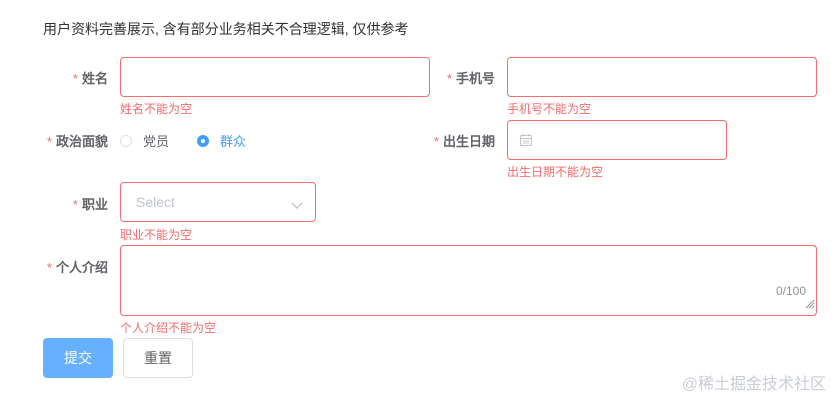  I want to click on name-label: * 姓名, so click(90, 78).